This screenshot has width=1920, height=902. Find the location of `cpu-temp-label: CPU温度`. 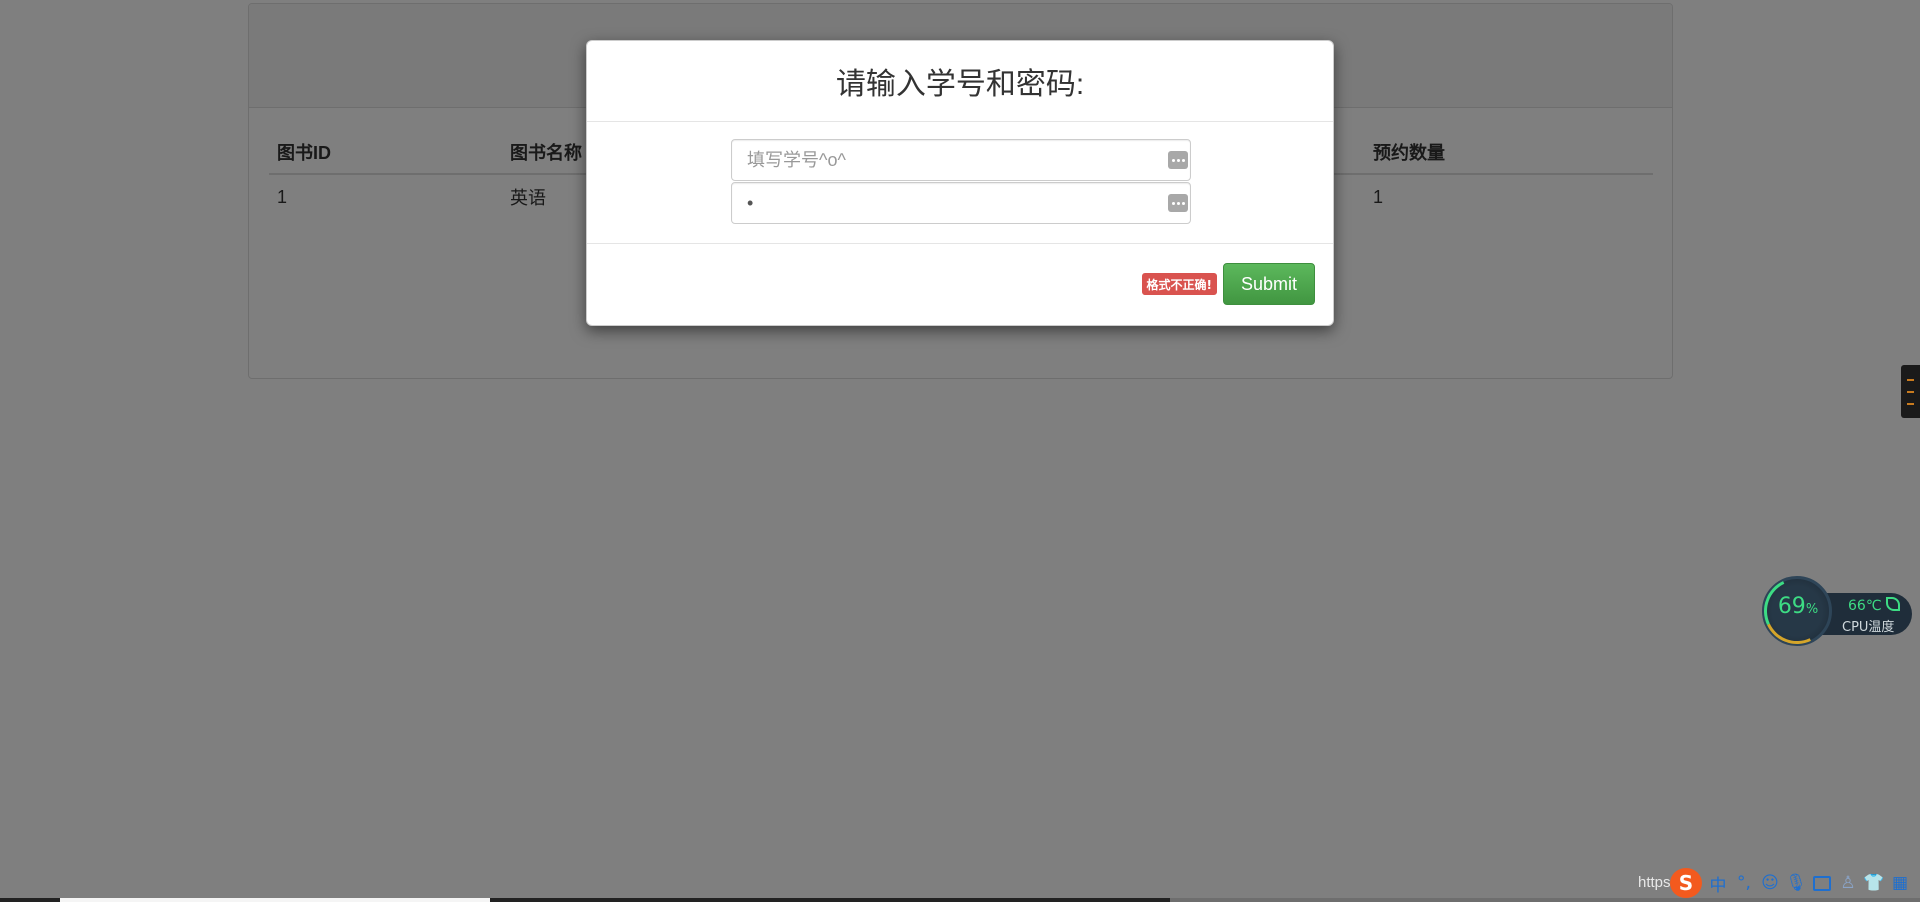

cpu-temp-label: CPU温度 is located at coordinates (1868, 627).